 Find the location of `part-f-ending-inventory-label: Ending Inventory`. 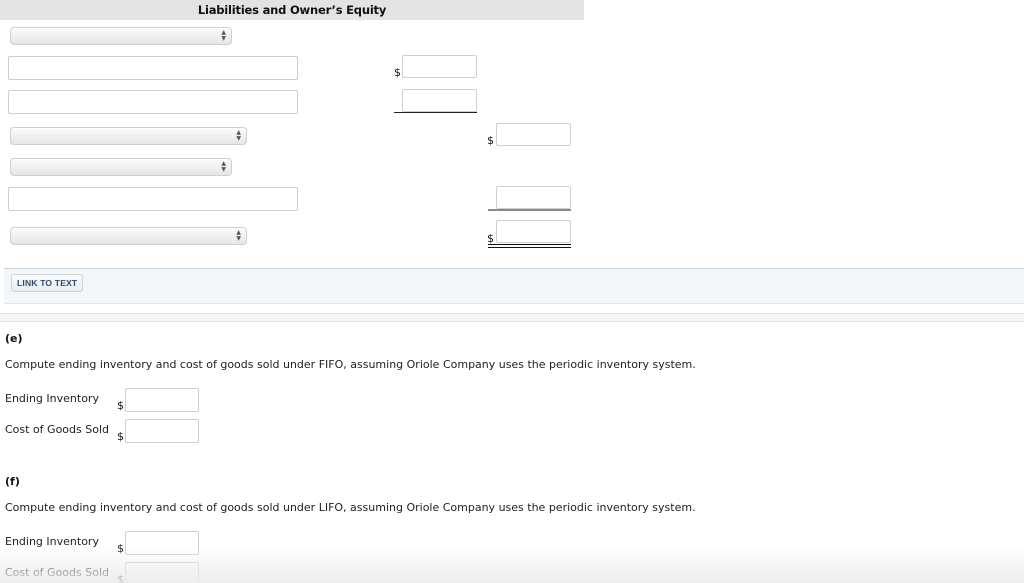

part-f-ending-inventory-label: Ending Inventory is located at coordinates (52, 541).